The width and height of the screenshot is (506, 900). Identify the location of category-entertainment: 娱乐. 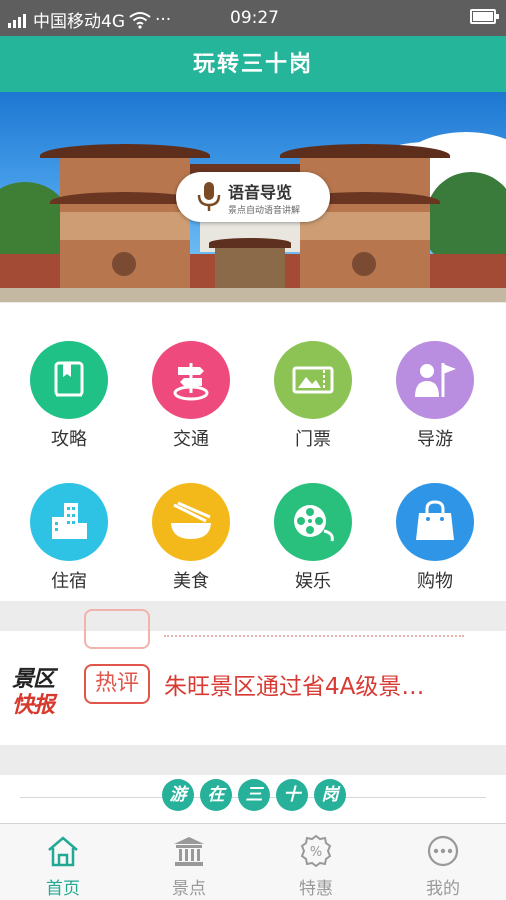
(313, 543).